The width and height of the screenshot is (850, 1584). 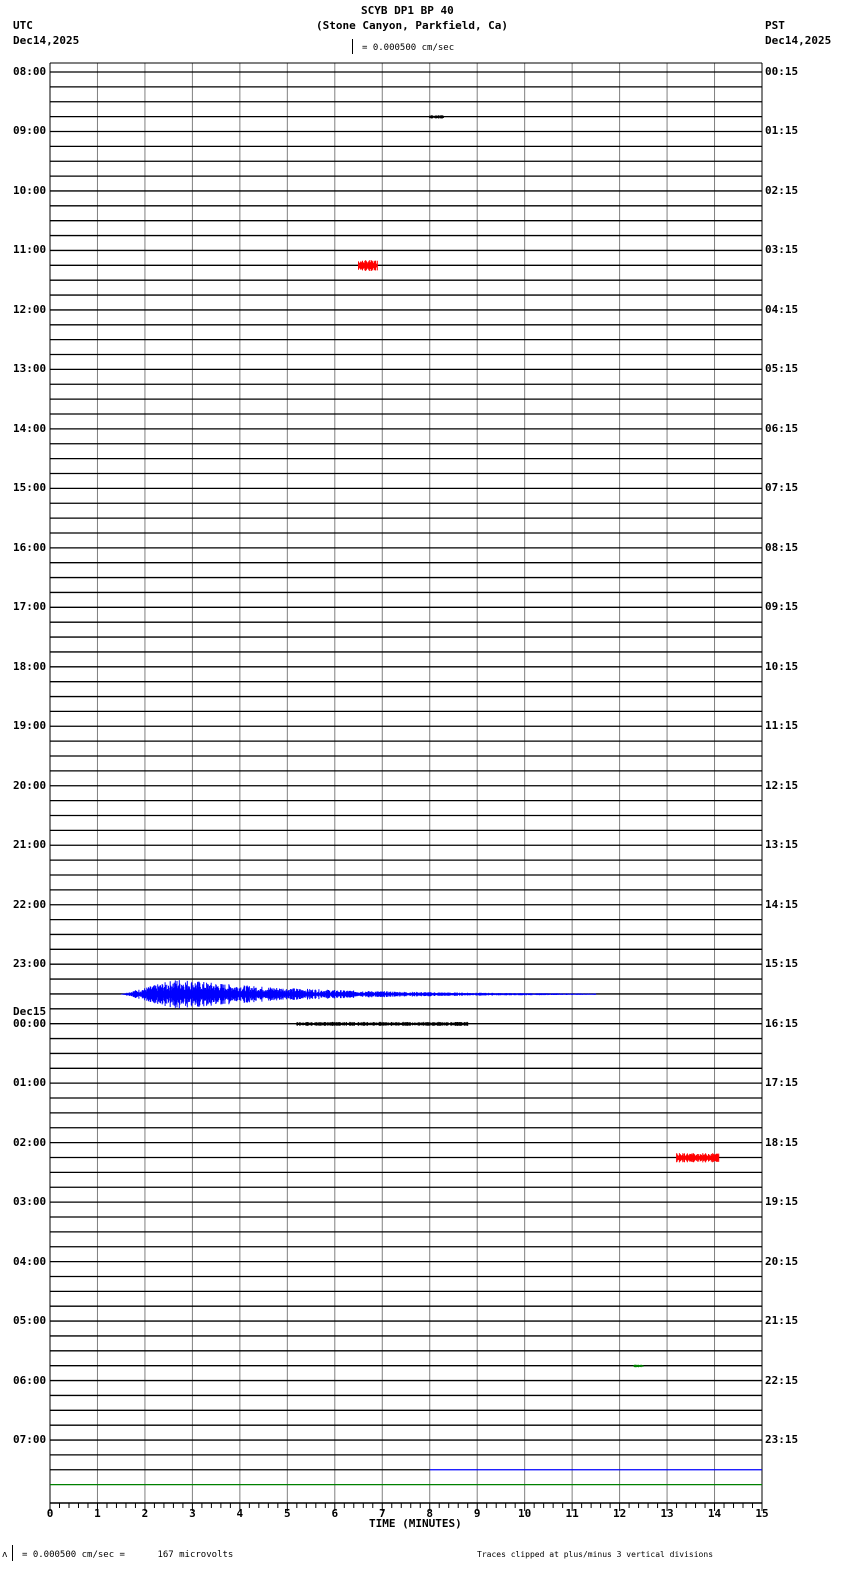 I want to click on utc-hour-label: 03:00, so click(x=30, y=1202).